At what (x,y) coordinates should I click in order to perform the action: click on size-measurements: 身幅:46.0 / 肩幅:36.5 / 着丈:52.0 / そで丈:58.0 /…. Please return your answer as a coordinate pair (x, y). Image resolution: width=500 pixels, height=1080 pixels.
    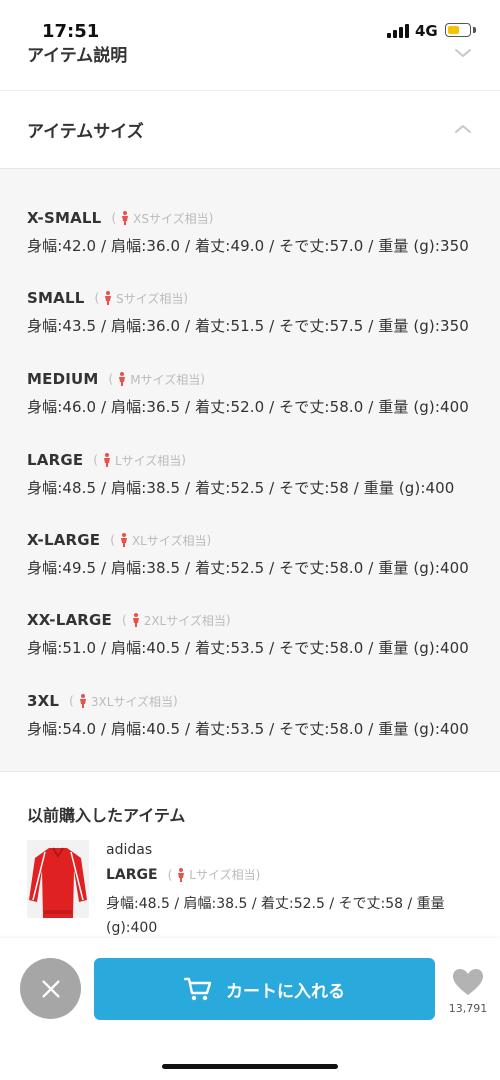
    Looking at the image, I should click on (248, 407).